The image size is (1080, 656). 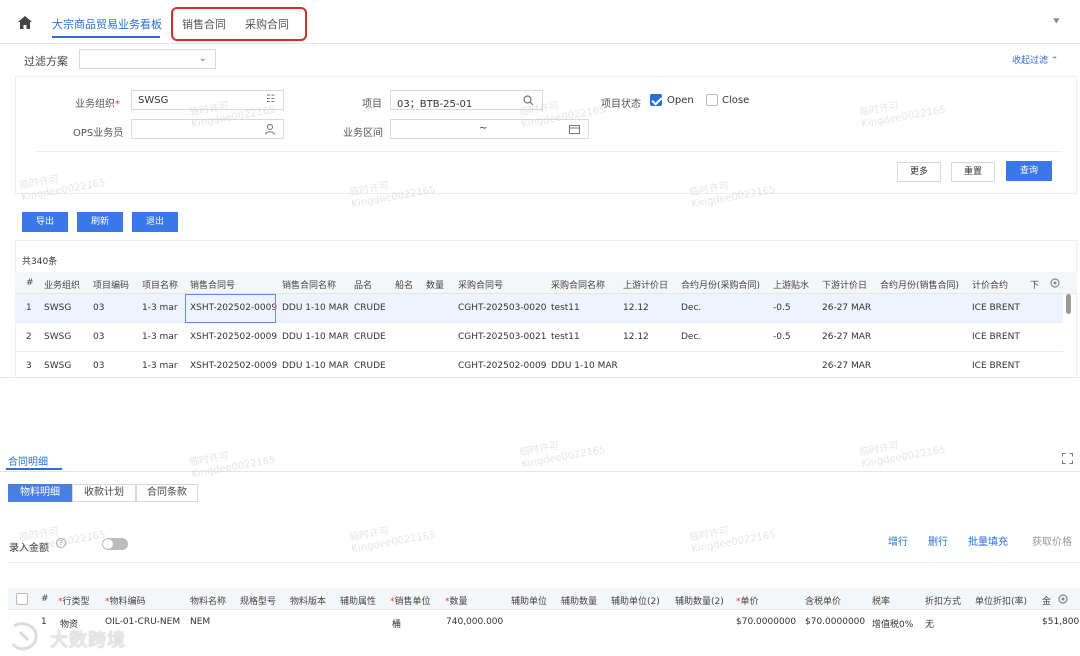 I want to click on user-icon, so click(x=270, y=129).